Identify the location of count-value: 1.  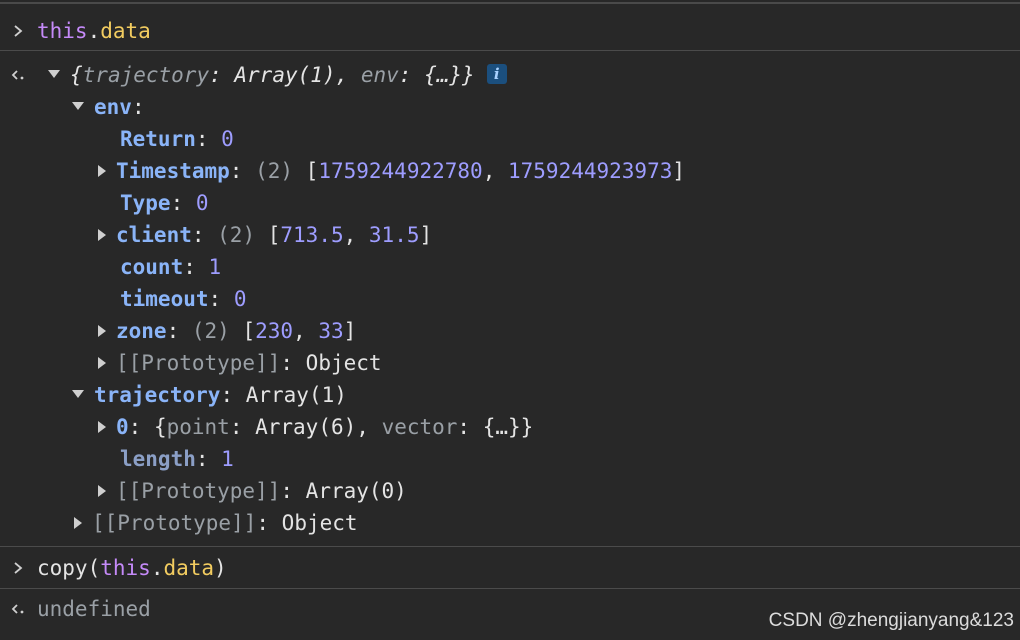
(215, 267).